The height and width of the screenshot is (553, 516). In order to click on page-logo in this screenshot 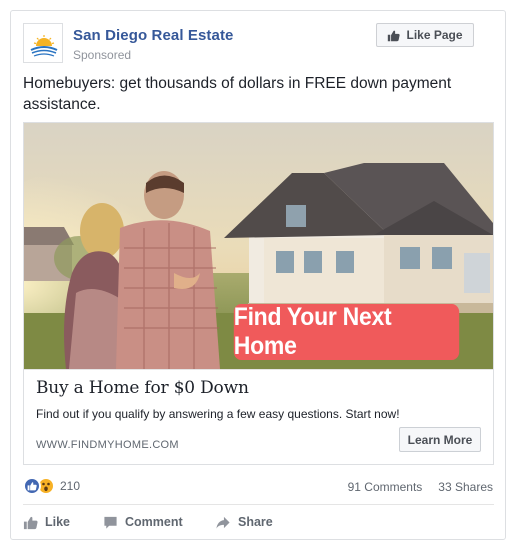, I will do `click(43, 43)`.